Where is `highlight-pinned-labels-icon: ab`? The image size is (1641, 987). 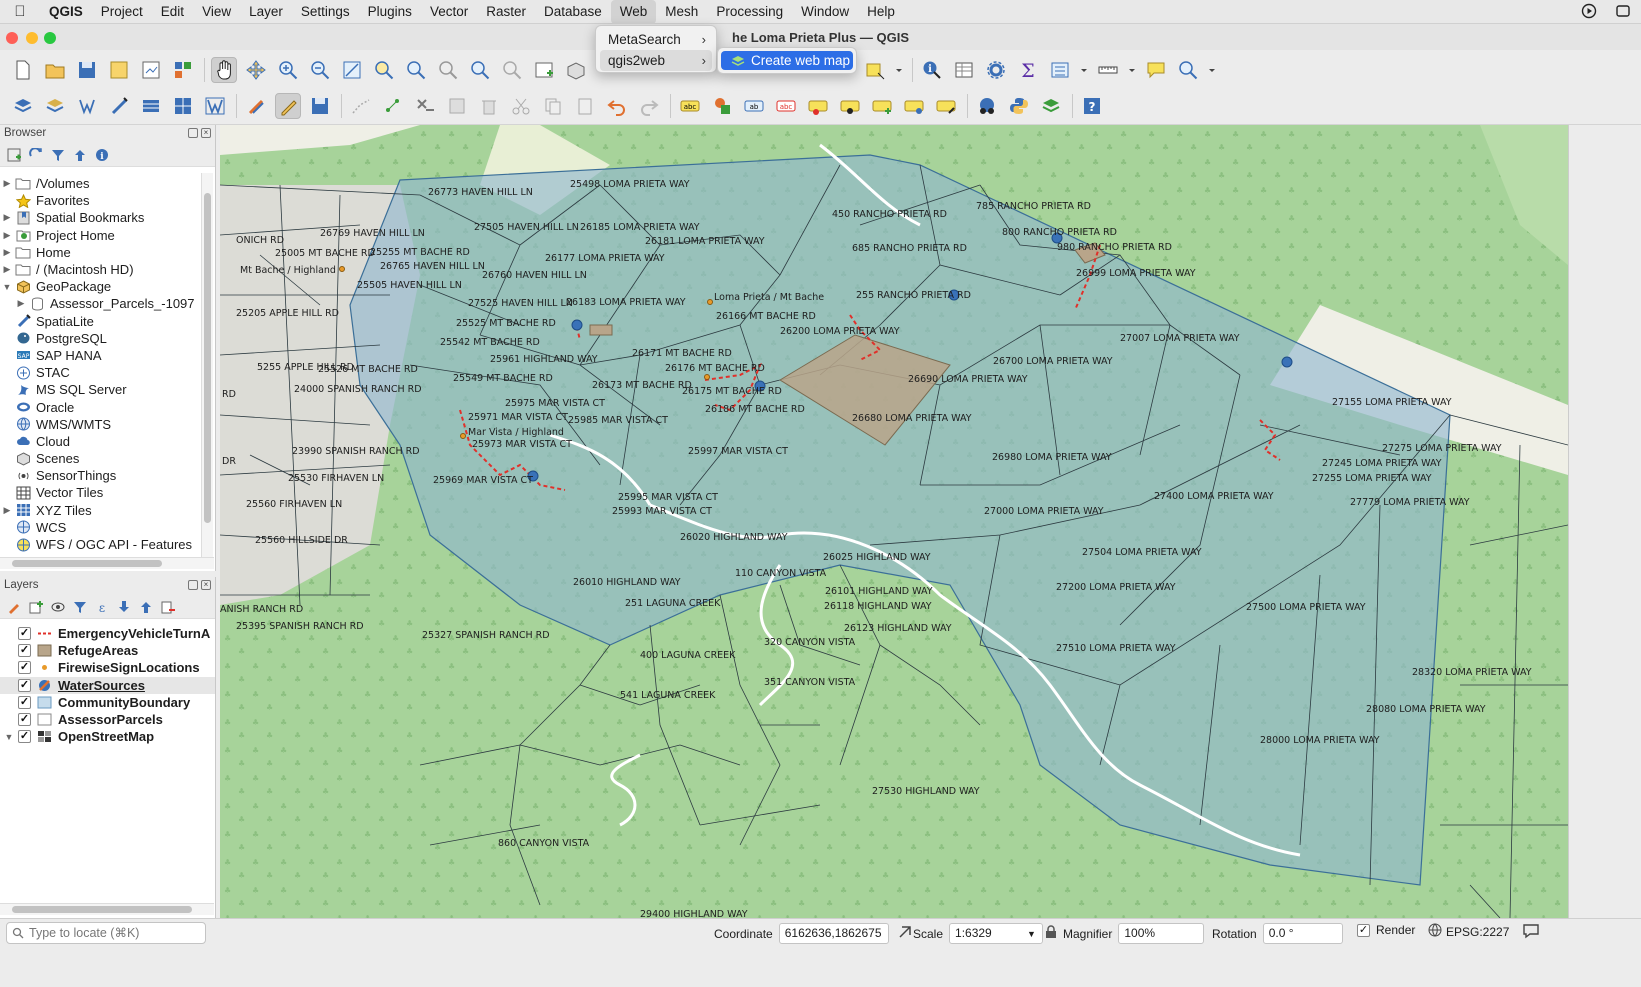
highlight-pinned-labels-icon: ab is located at coordinates (754, 106).